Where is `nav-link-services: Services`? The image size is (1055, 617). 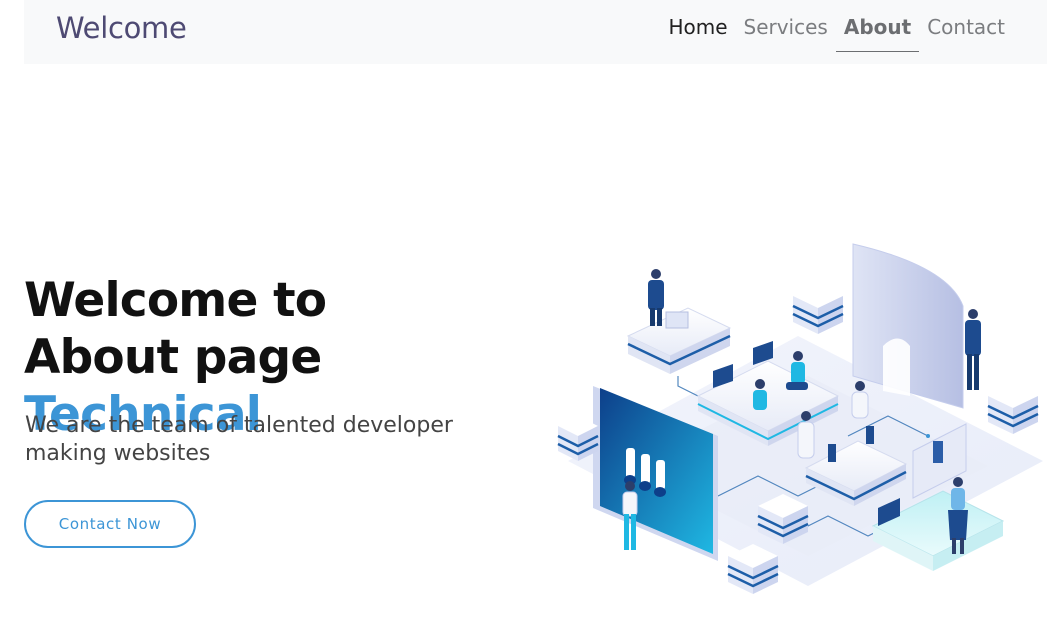
nav-link-services: Services is located at coordinates (786, 26).